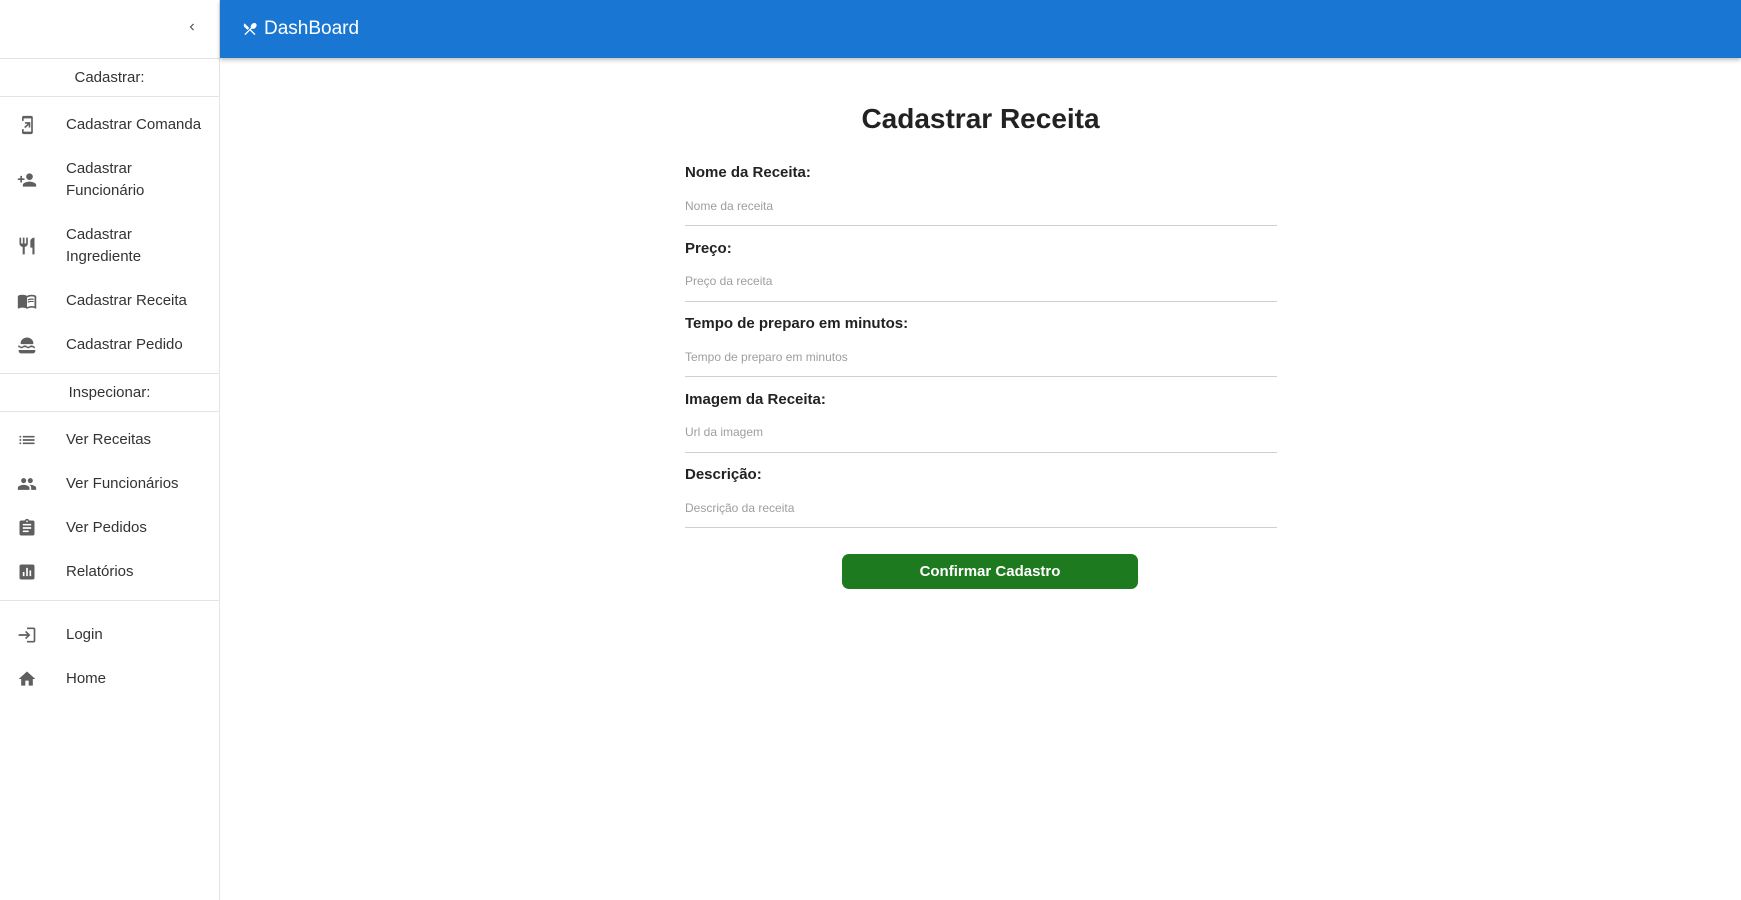  I want to click on sidebar-item-label: Home, so click(86, 678).